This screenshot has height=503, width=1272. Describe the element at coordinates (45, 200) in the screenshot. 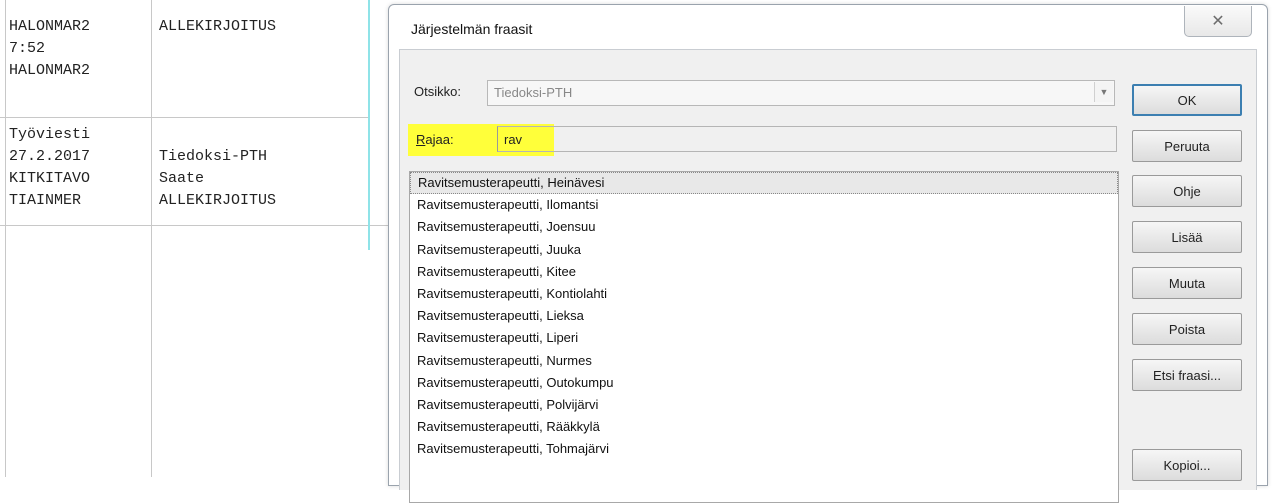

I see `table-cell: TIAINMER` at that location.